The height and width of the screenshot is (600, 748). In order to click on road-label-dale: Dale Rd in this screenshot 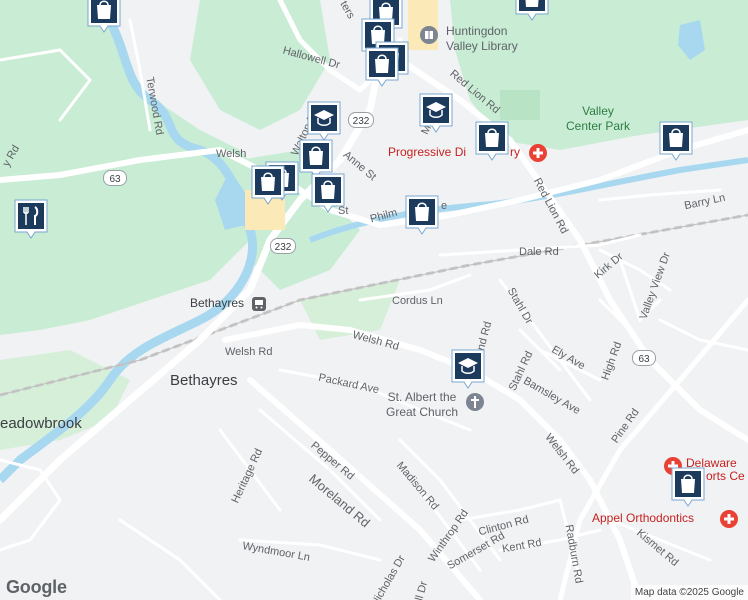, I will do `click(539, 252)`.